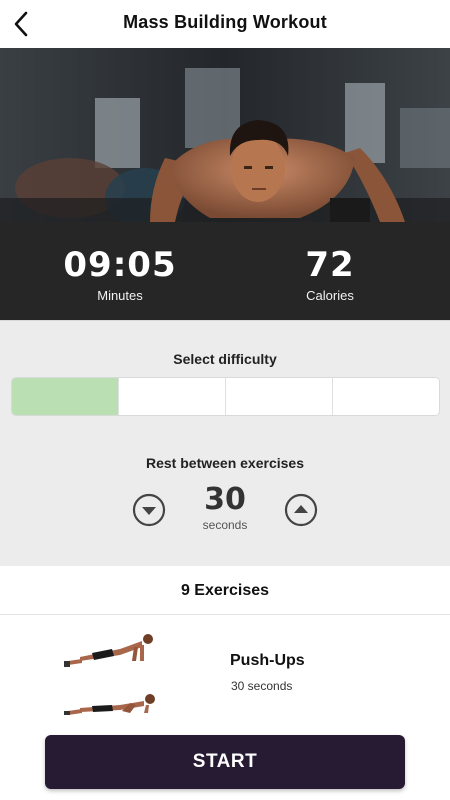 This screenshot has width=450, height=800. I want to click on push-up-illustration, so click(109, 674).